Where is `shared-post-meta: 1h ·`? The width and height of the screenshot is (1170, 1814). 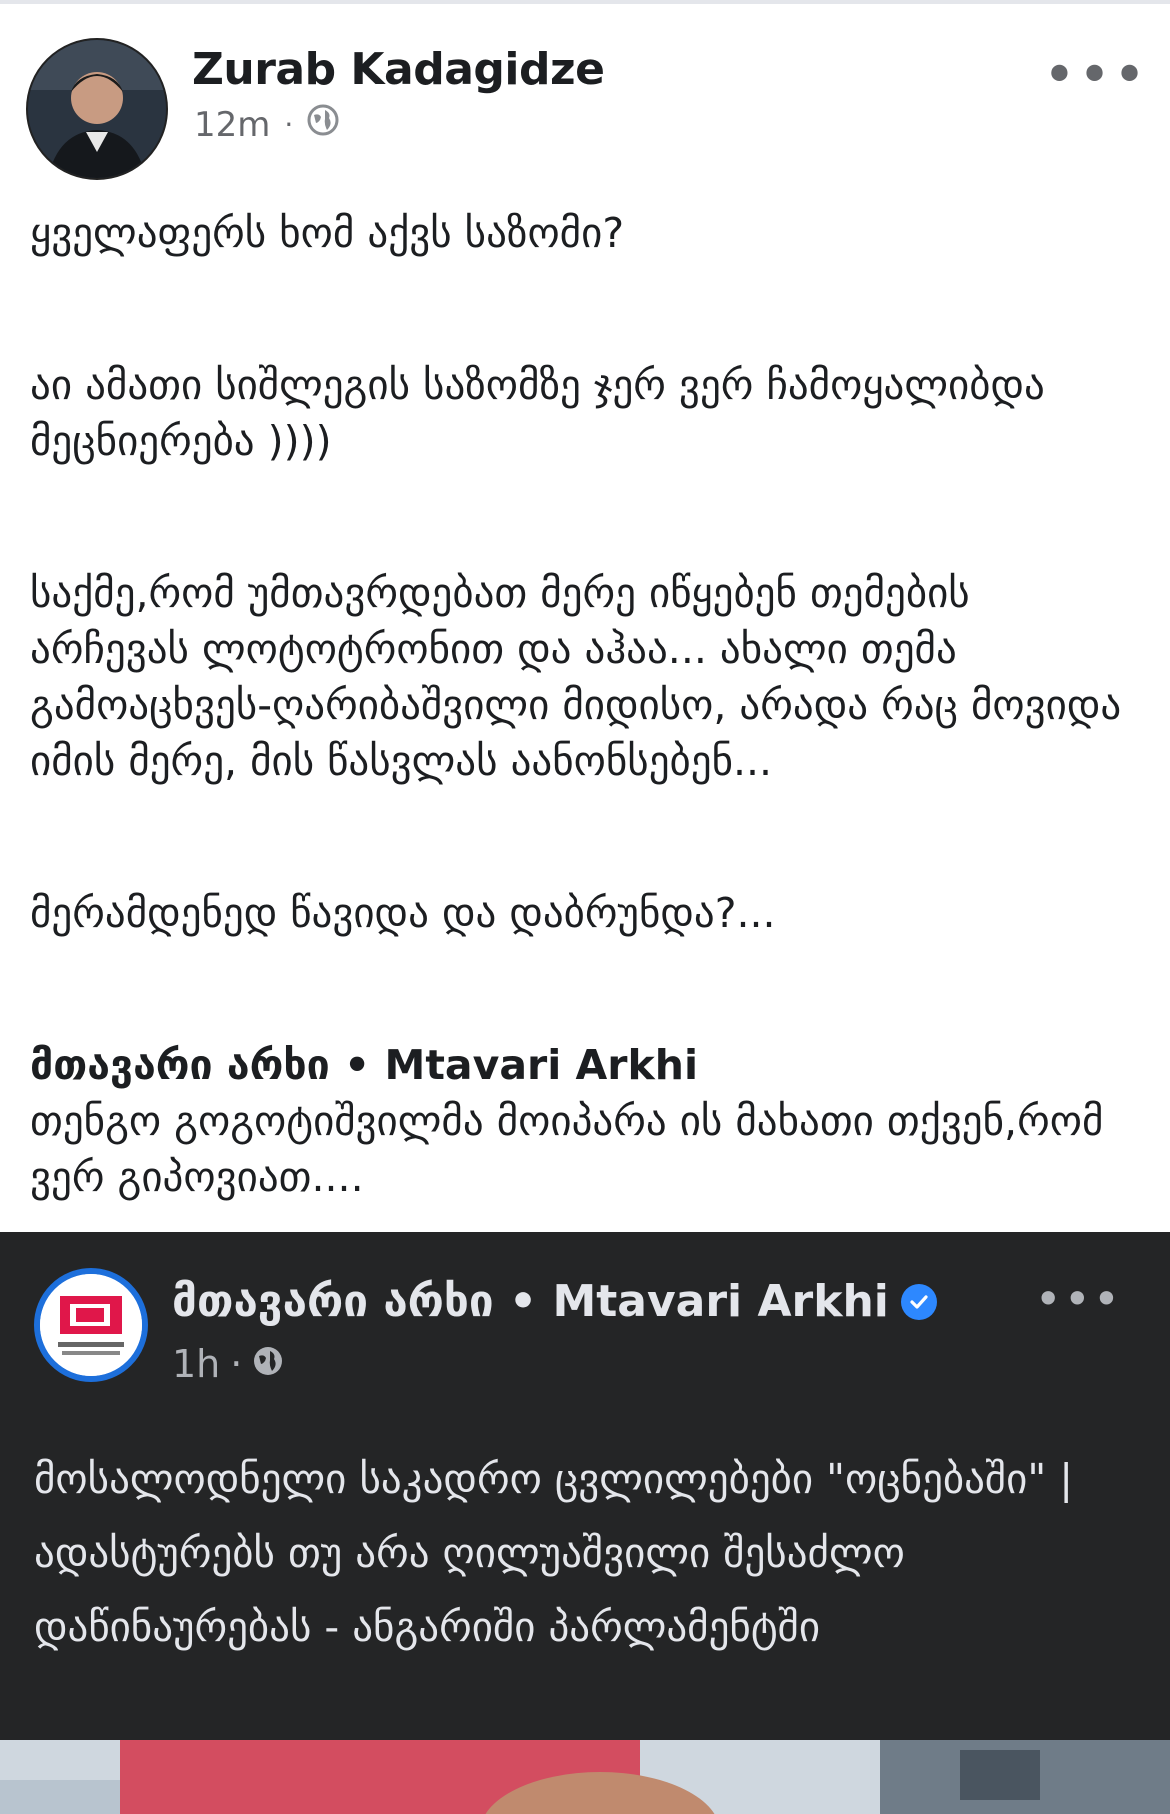
shared-post-meta: 1h · is located at coordinates (228, 1364).